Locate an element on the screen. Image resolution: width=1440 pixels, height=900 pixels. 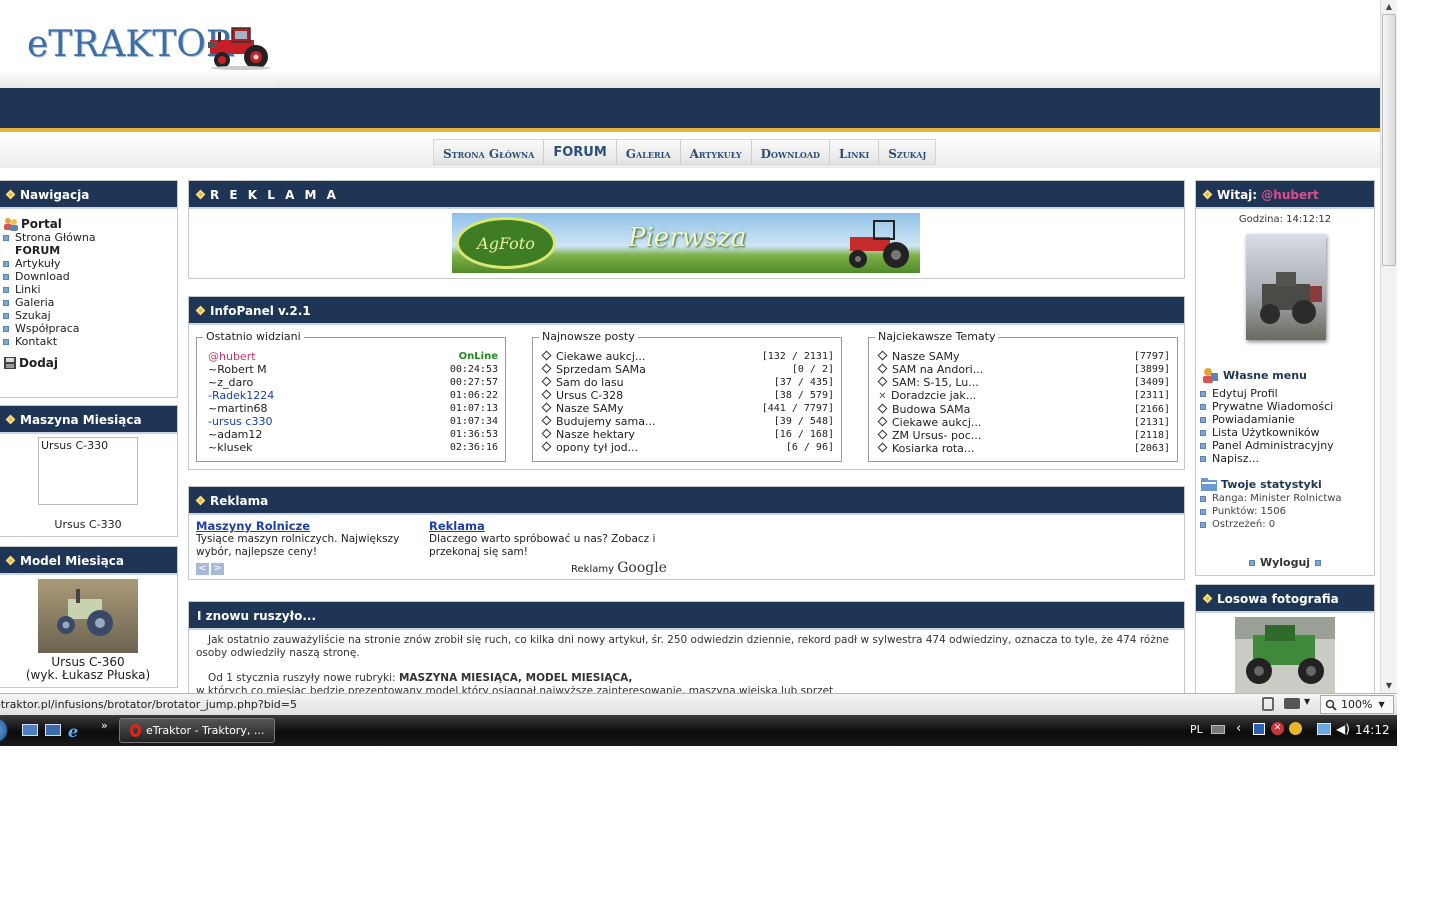
agfoto-banner: AgFoto Pierwsza is located at coordinates (686, 243).